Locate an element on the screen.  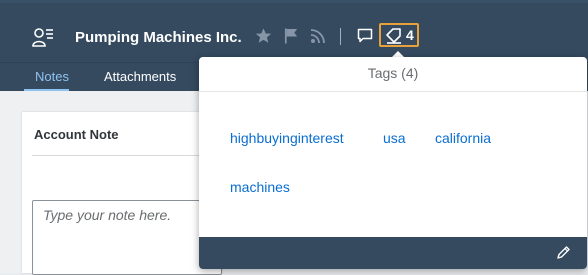
popover-footer is located at coordinates (393, 253).